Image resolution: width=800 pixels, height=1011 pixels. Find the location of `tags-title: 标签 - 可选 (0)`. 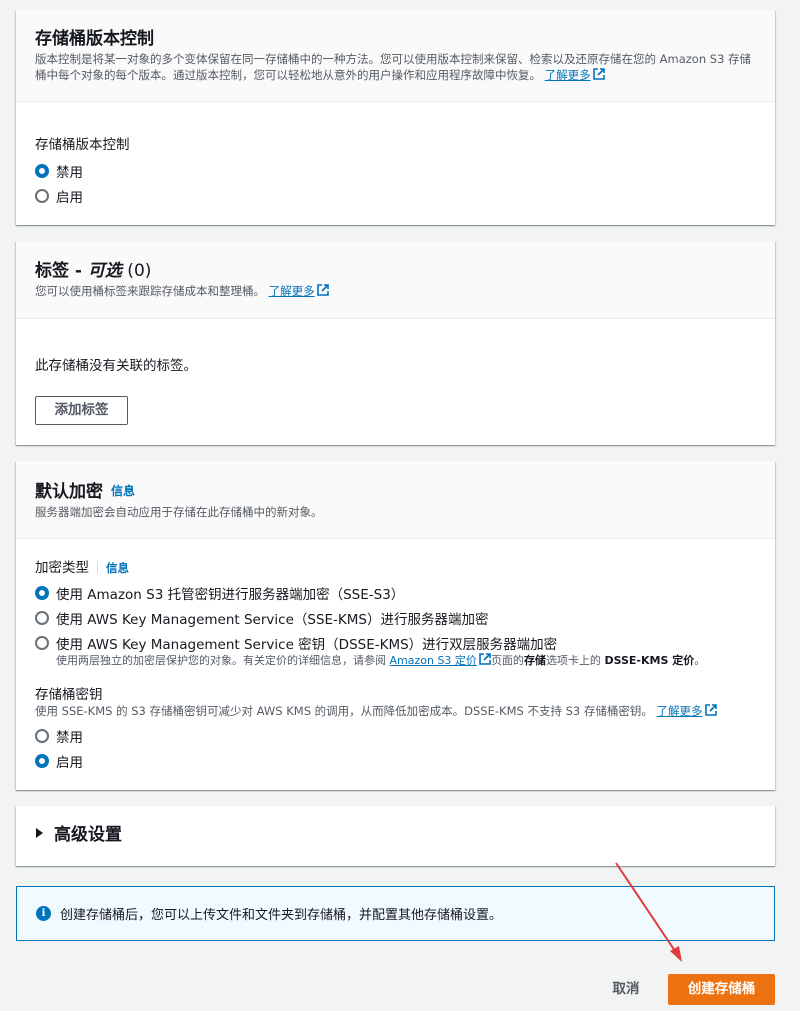

tags-title: 标签 - 可选 (0) is located at coordinates (93, 271).